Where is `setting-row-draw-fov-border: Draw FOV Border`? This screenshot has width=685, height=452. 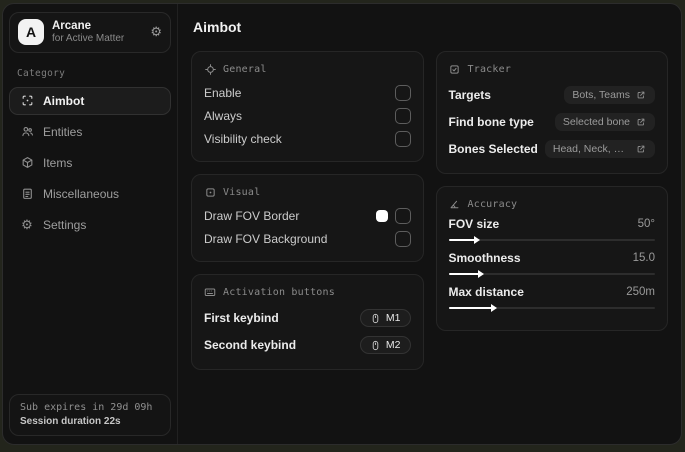
setting-row-draw-fov-border: Draw FOV Border is located at coordinates (307, 216).